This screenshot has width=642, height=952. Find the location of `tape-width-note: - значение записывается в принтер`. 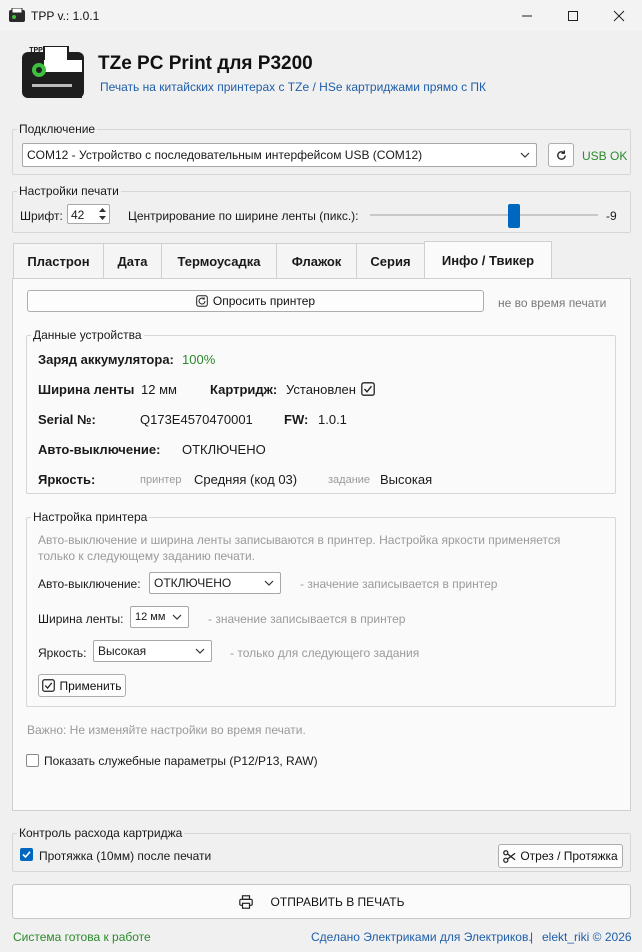

tape-width-note: - значение записывается в принтер is located at coordinates (307, 619).